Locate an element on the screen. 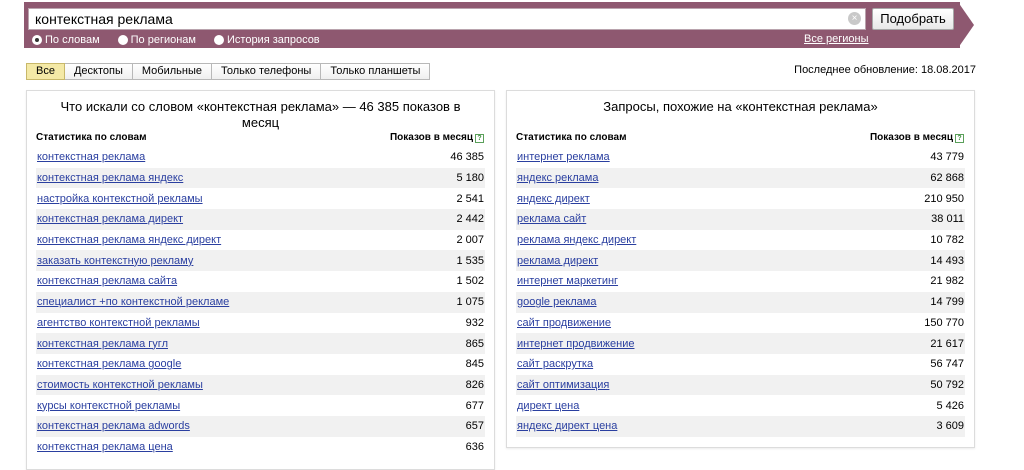 The image size is (1024, 470). table-row: контекстная реклама цена 636 is located at coordinates (260, 447).